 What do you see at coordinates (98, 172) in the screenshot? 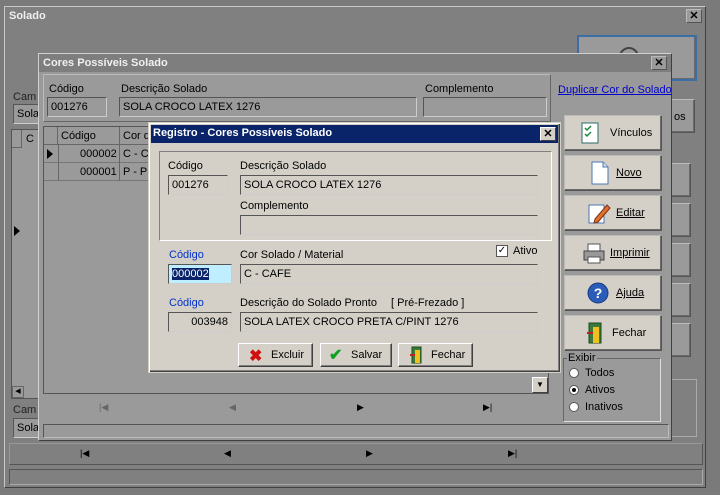
I see `cores-row-codigo: 000001` at bounding box center [98, 172].